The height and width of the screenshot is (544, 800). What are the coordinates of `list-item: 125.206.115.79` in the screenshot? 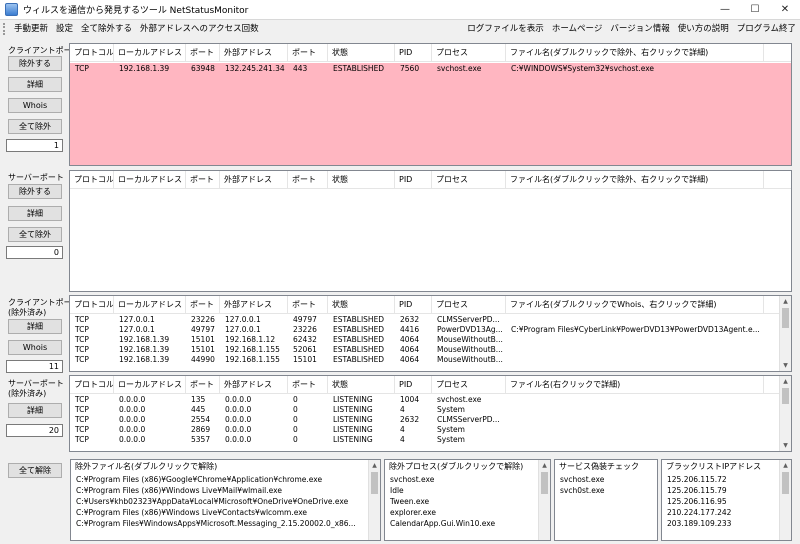 It's located at (726, 490).